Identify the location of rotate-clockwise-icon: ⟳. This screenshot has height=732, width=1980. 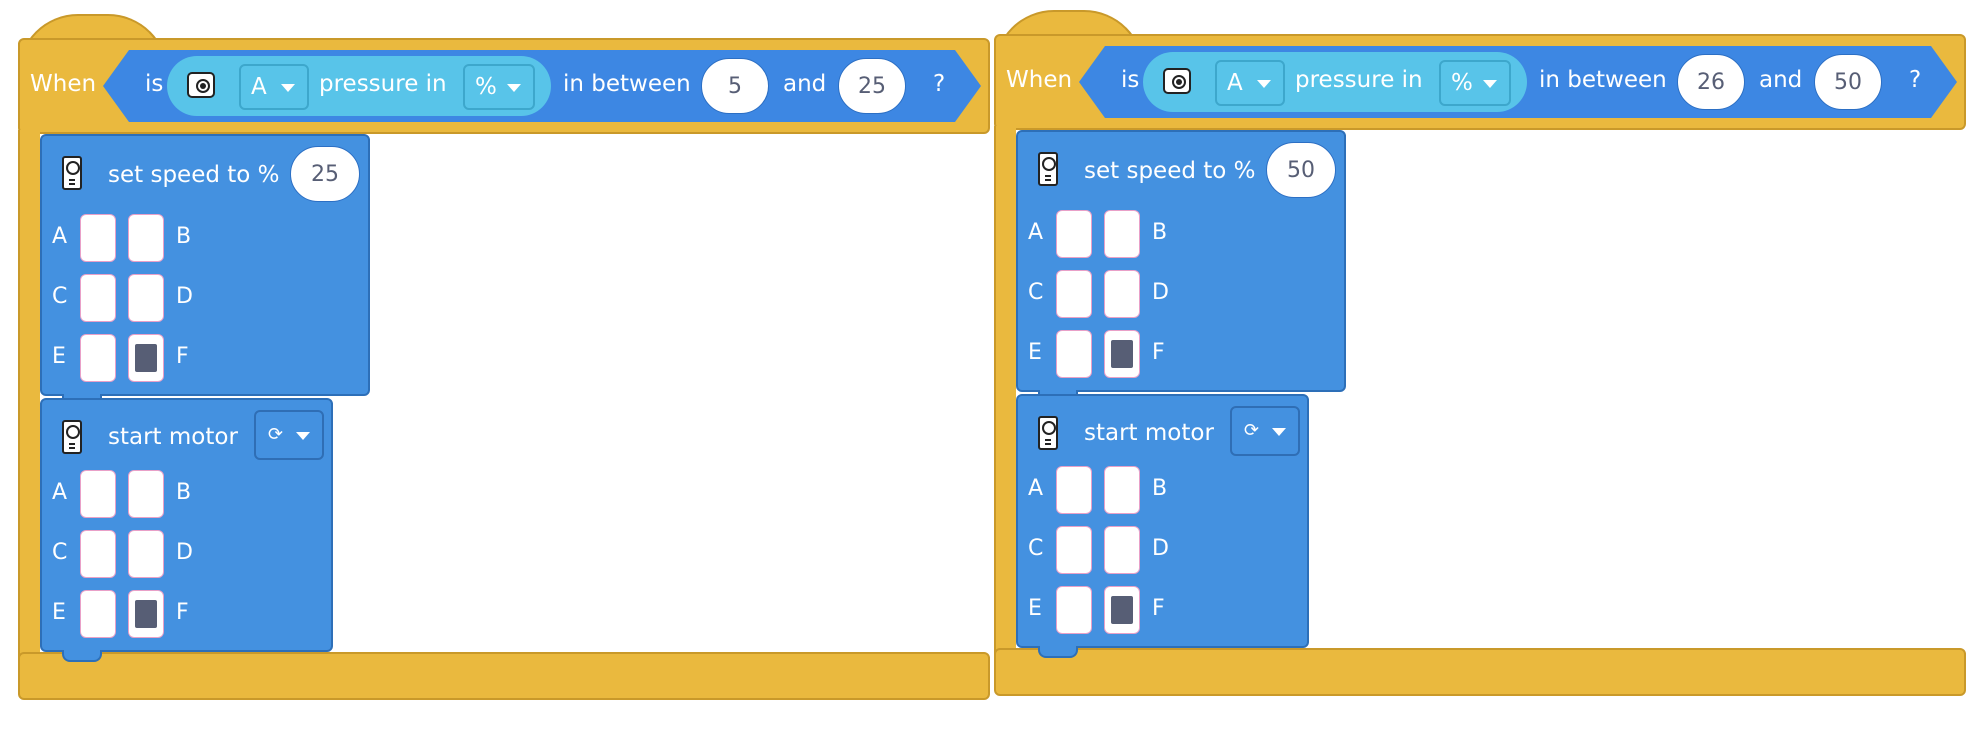
(276, 434).